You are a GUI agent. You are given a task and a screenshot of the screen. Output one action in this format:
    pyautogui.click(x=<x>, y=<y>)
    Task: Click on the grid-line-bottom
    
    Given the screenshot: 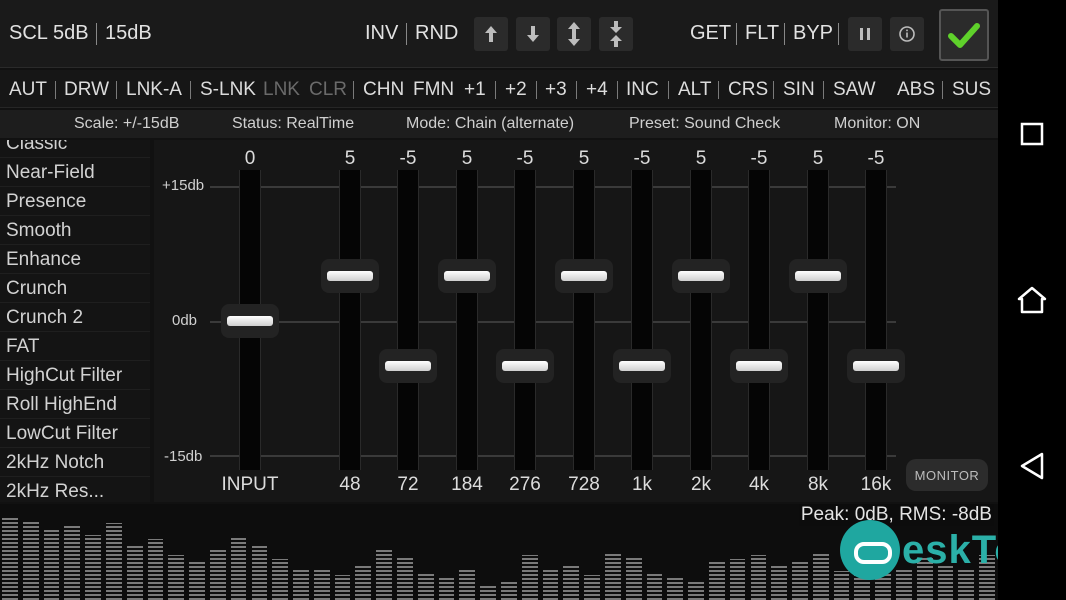 What is the action you would take?
    pyautogui.click(x=553, y=456)
    